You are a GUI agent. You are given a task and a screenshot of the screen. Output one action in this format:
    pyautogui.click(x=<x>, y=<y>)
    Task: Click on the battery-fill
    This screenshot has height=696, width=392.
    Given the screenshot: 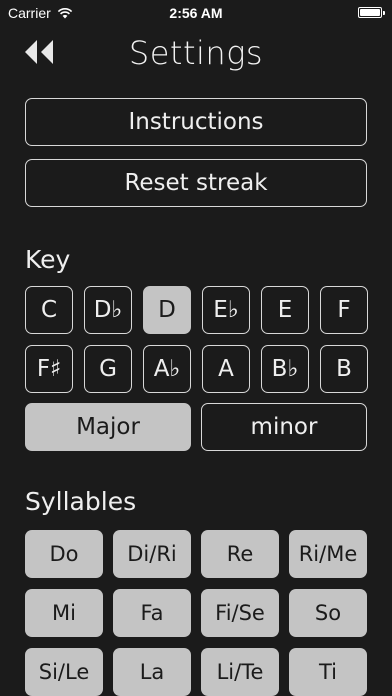 What is the action you would take?
    pyautogui.click(x=370, y=12)
    